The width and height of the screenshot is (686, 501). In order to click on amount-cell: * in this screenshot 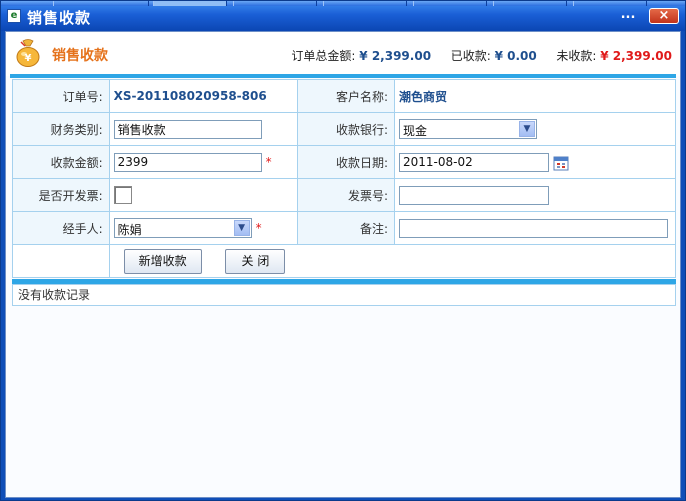, I will do `click(203, 162)`.